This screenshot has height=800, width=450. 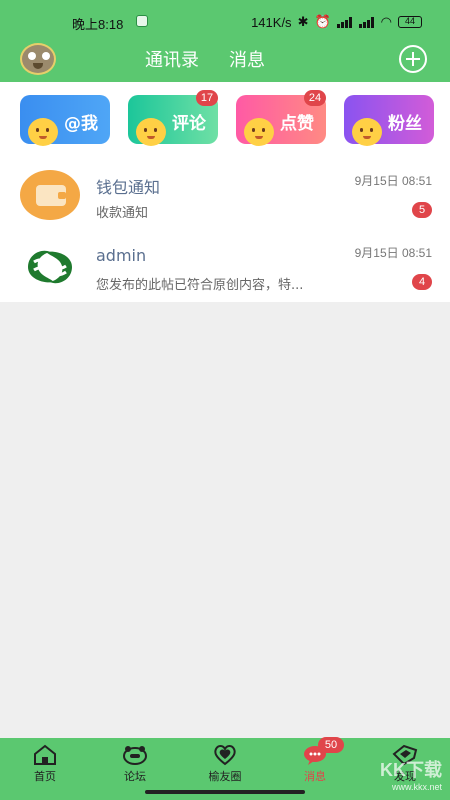 What do you see at coordinates (81, 124) in the screenshot?
I see `mentions-label: @我` at bounding box center [81, 124].